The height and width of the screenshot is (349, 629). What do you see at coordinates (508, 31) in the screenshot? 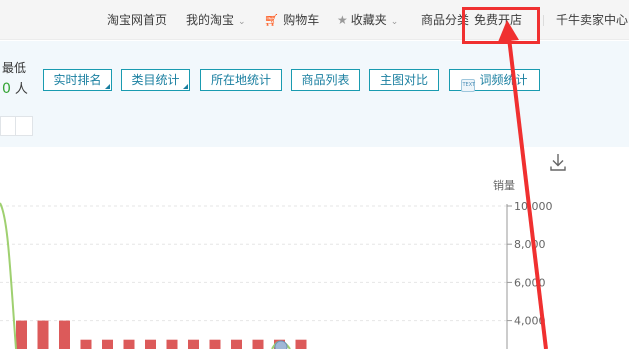
I see `annotation-arrow-head` at bounding box center [508, 31].